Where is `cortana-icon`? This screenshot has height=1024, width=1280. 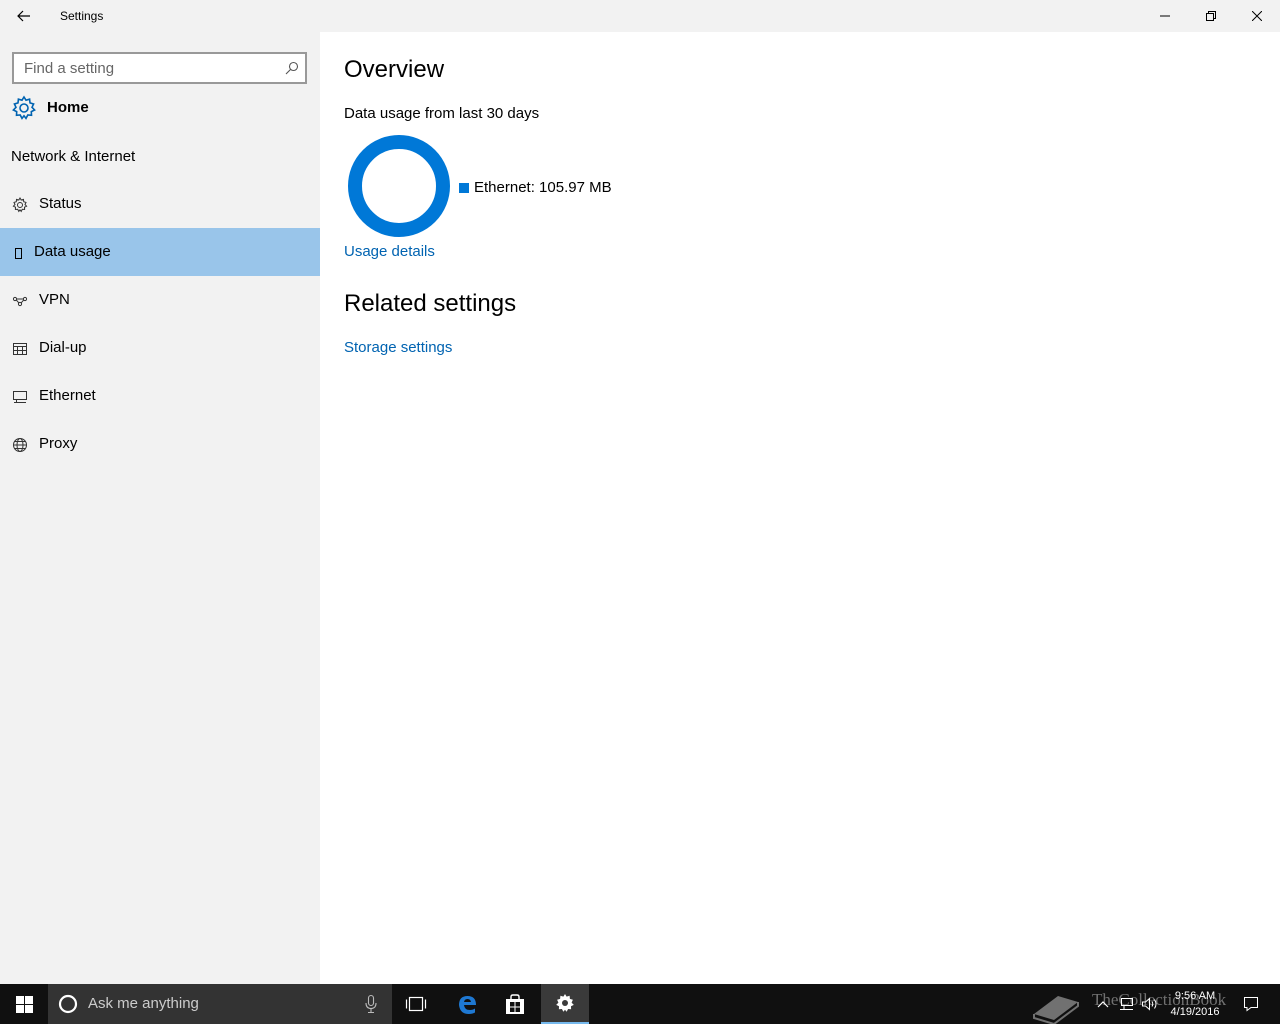 cortana-icon is located at coordinates (68, 1004).